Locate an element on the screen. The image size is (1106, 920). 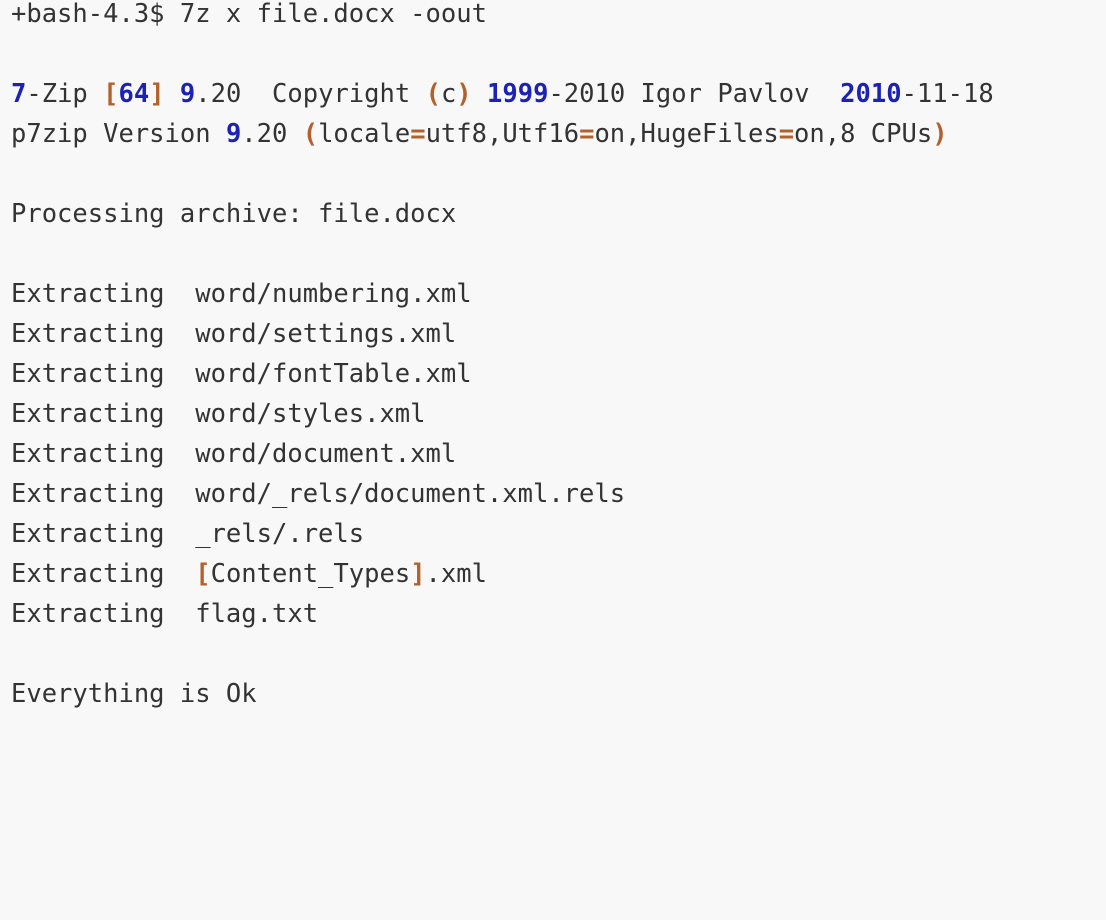
processing-archive-line: Processing archive: file.docx is located at coordinates (234, 214).